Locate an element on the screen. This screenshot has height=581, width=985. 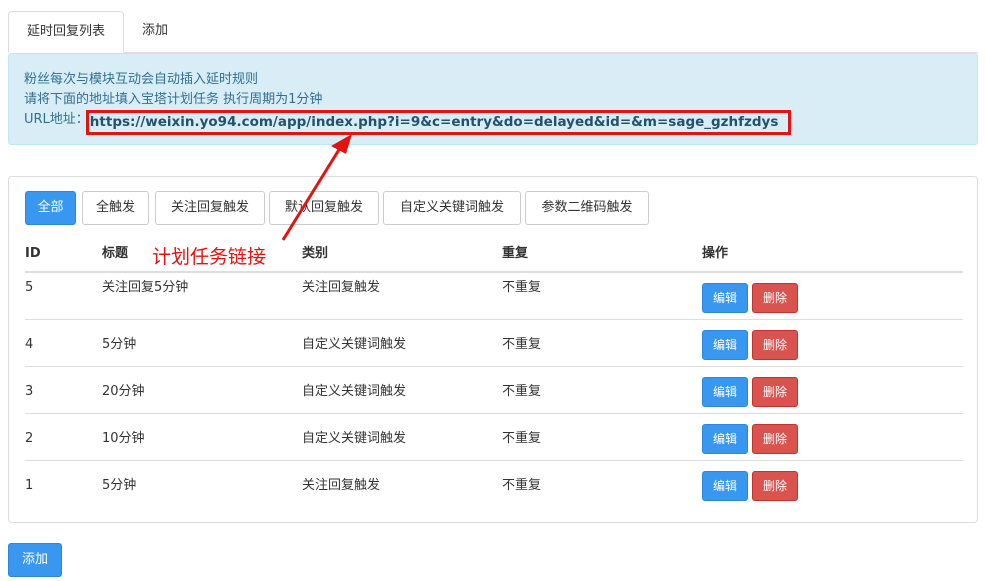
filter-custom-keyword-button: 自定义关键词触发 is located at coordinates (452, 208).